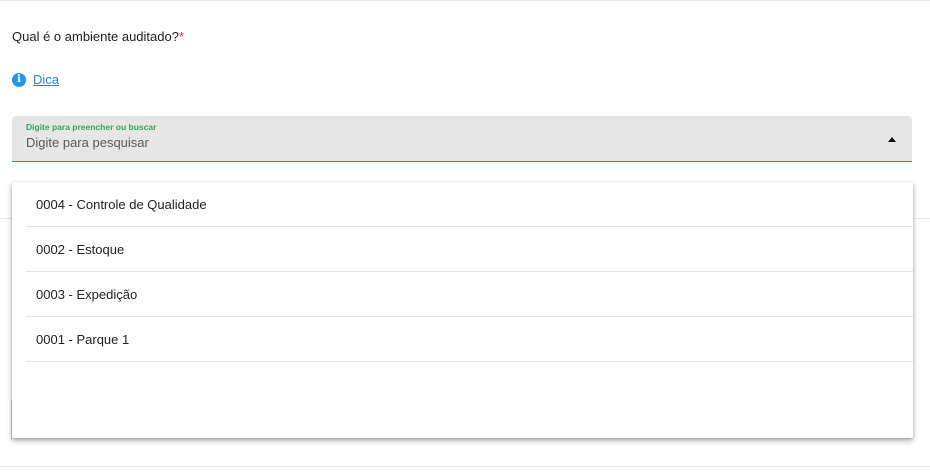  What do you see at coordinates (181, 36) in the screenshot?
I see `required-asterisk: *` at bounding box center [181, 36].